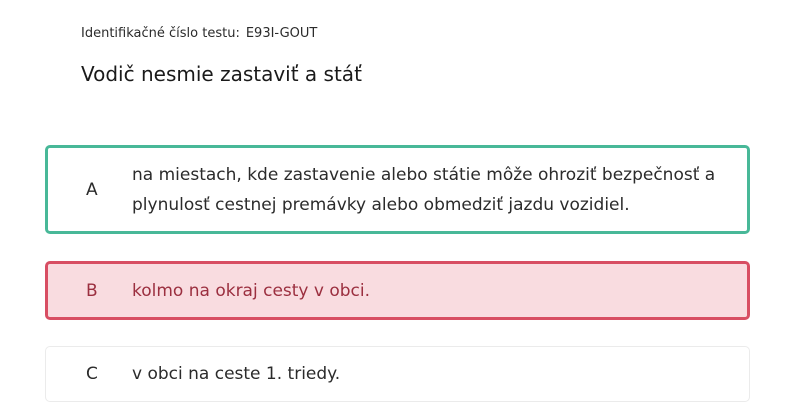  Describe the element at coordinates (281, 33) in the screenshot. I see `test-id-value: E93I-GOUT` at that location.